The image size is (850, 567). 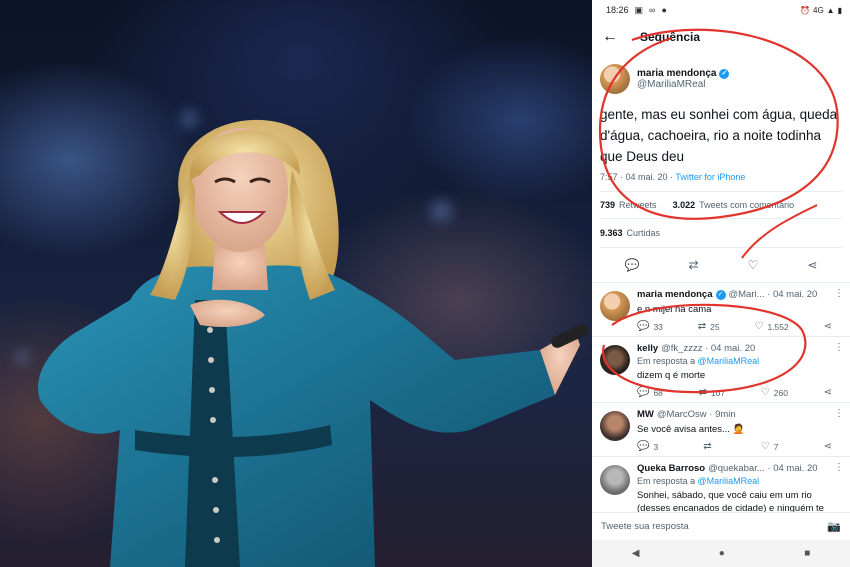 What do you see at coordinates (715, 326) in the screenshot?
I see `retweet-count: 25` at bounding box center [715, 326].